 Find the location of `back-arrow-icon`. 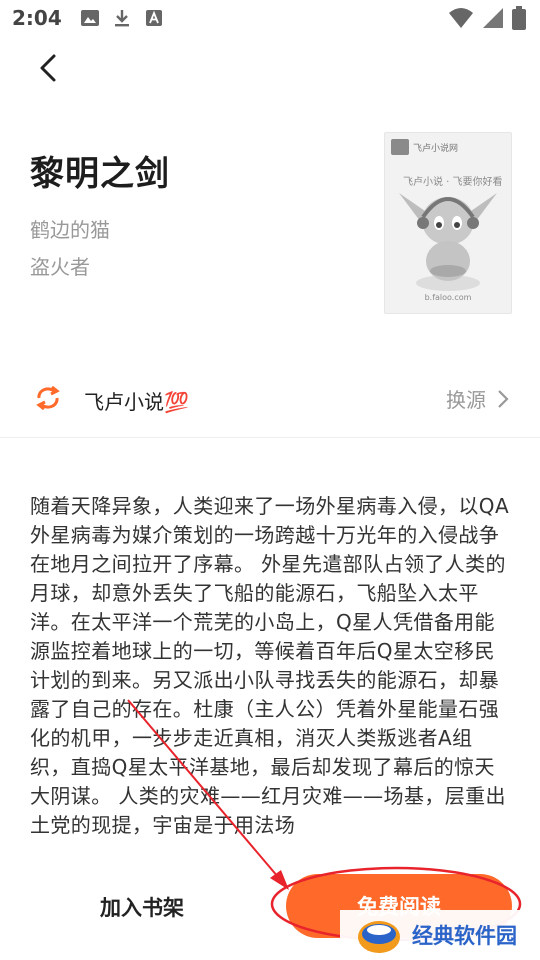

back-arrow-icon is located at coordinates (48, 68).